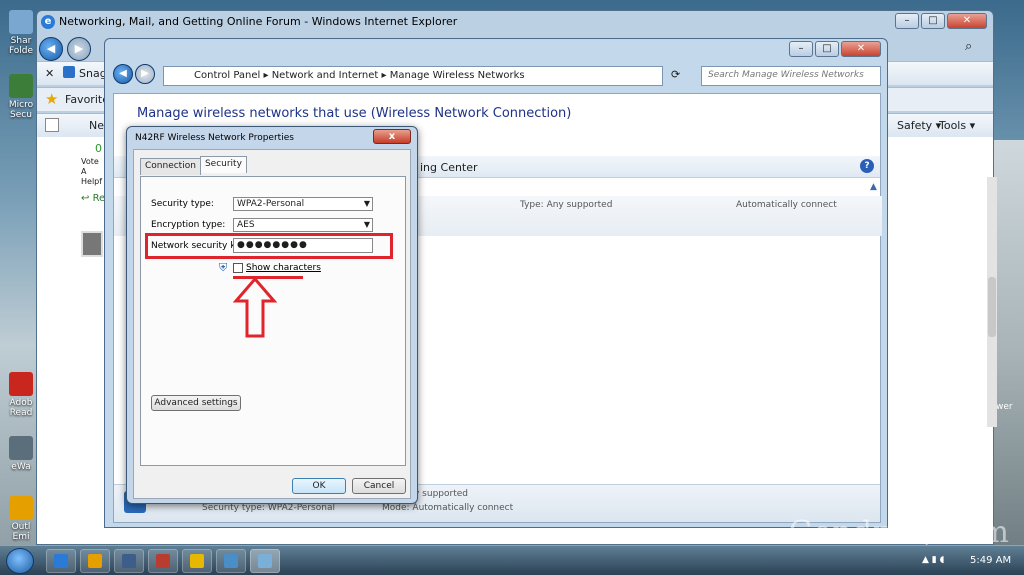  I want to click on taskbar: ▲ ▮ ◖ 5:49 AM, so click(512, 560).